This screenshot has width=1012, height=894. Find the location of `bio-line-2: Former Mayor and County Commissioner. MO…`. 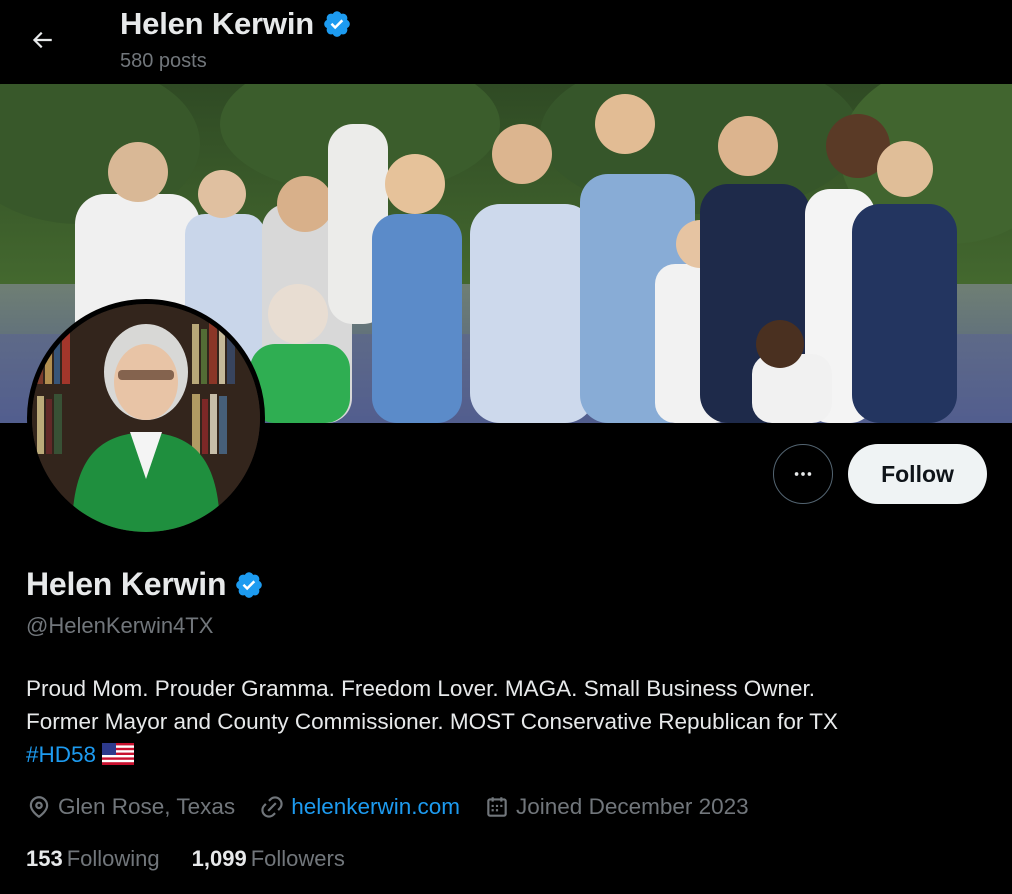

bio-line-2: Former Mayor and County Commissioner. MO… is located at coordinates (432, 721).